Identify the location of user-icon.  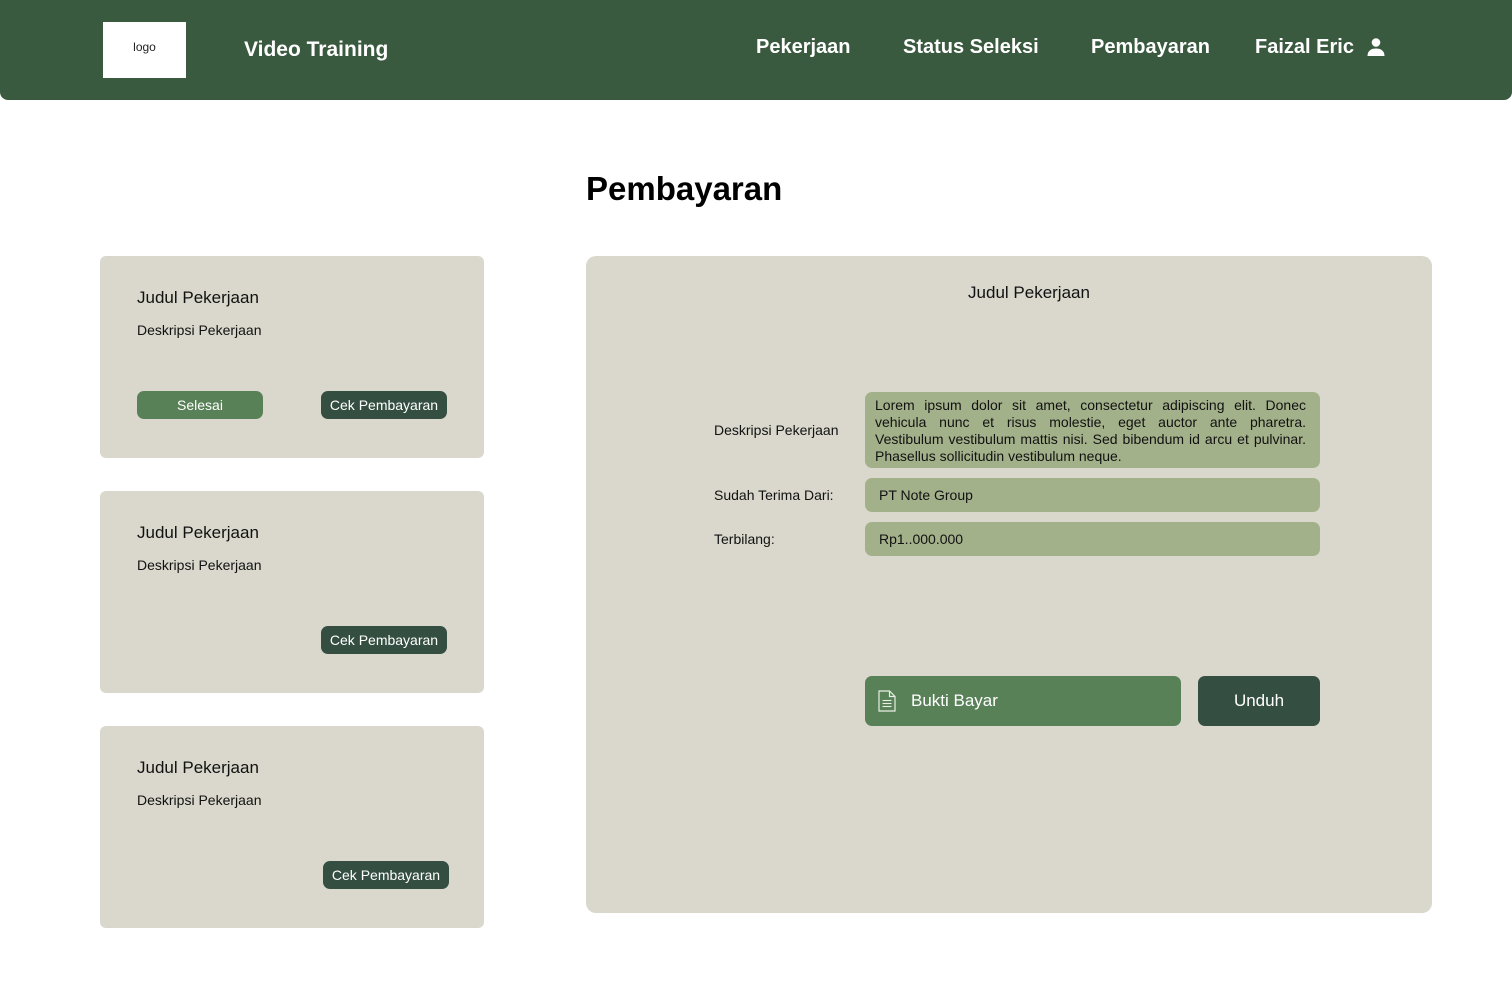
(1376, 47).